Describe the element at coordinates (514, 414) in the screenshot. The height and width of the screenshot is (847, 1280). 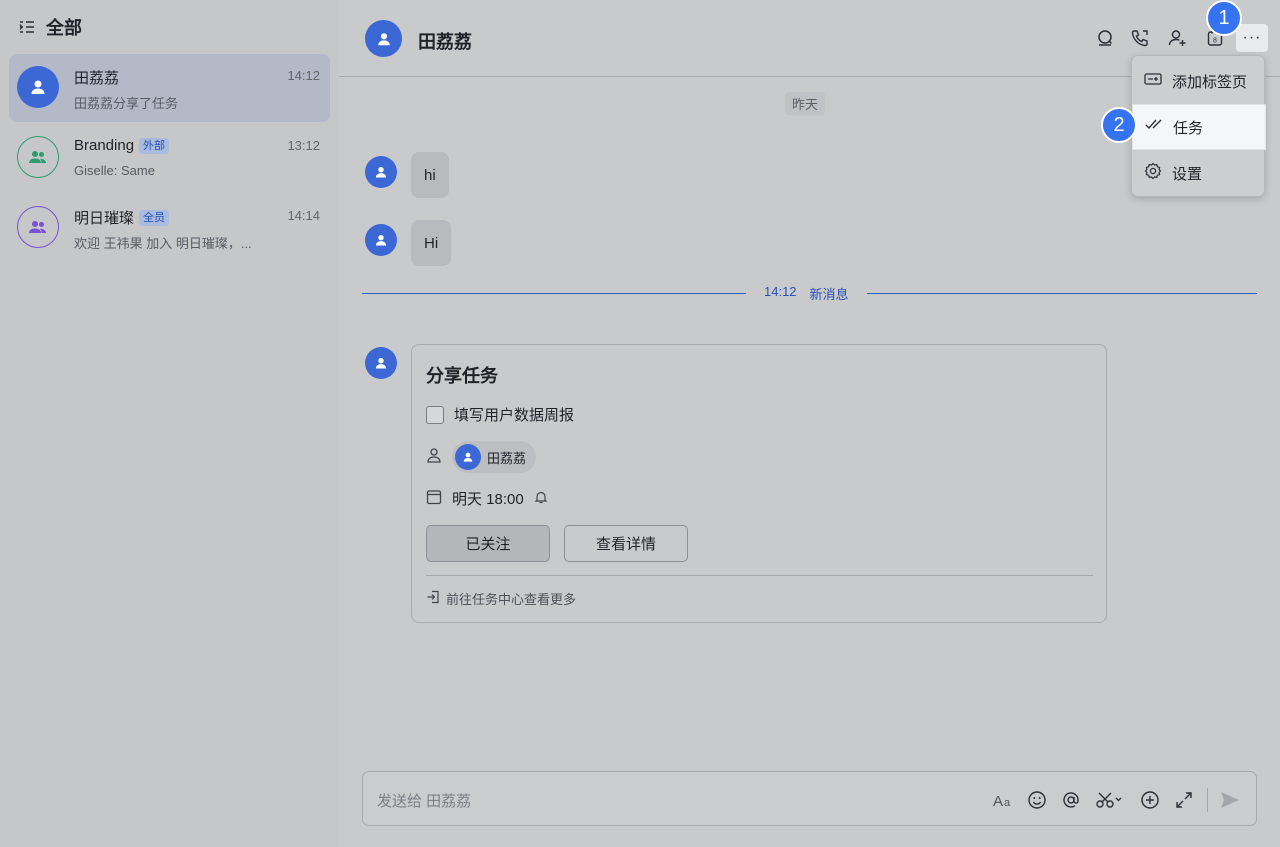
I see `task-title: 填写用户数据周报` at that location.